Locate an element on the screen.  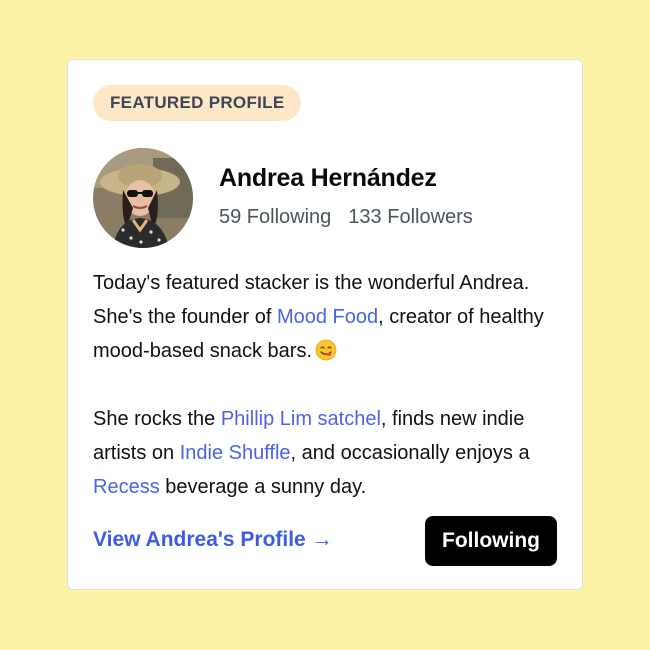
following-count: 59 Following is located at coordinates (275, 217).